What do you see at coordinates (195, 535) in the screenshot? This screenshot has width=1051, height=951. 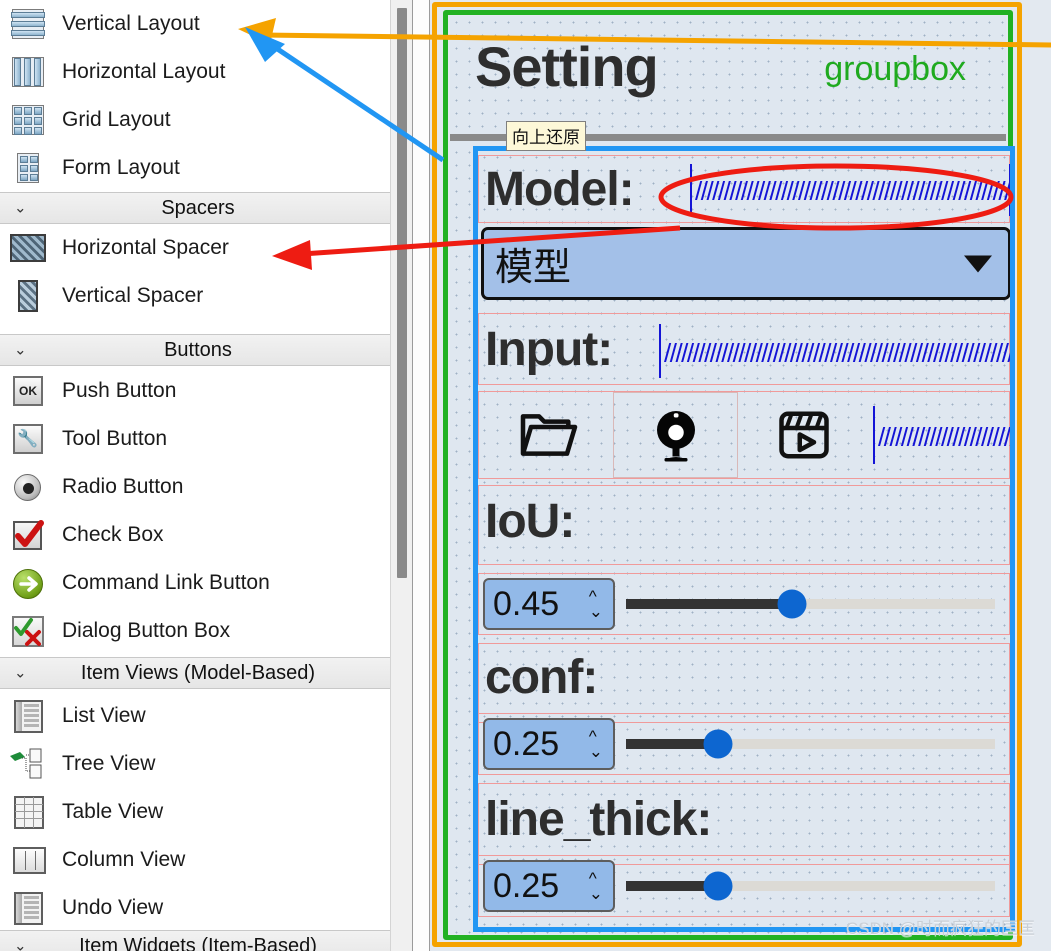 I see `widget-item-check-box: Check Box` at bounding box center [195, 535].